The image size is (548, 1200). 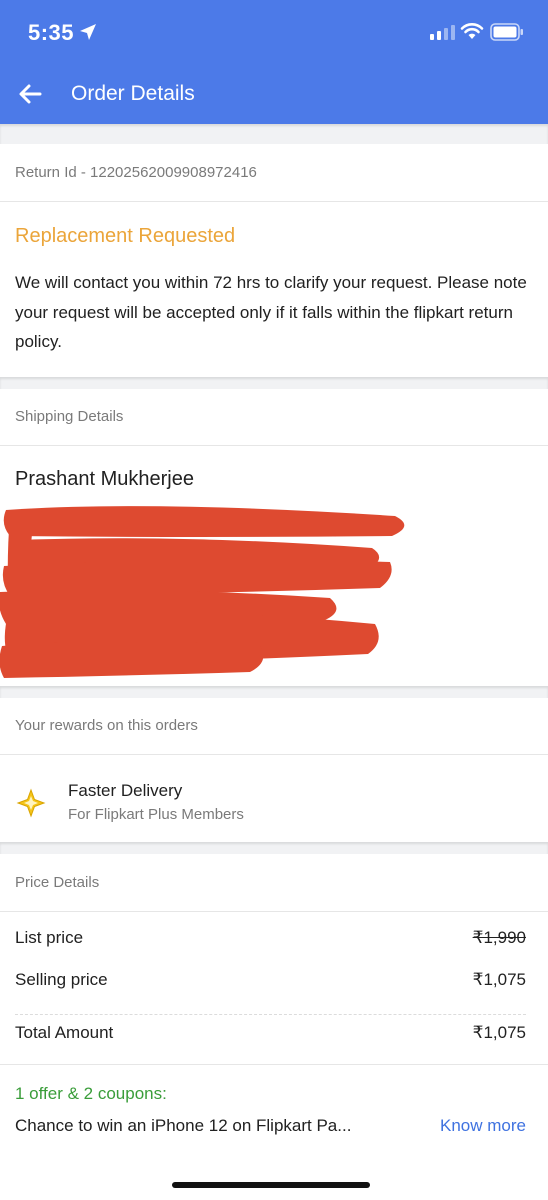 I want to click on request-status-title: Replacement Requested, so click(x=125, y=236).